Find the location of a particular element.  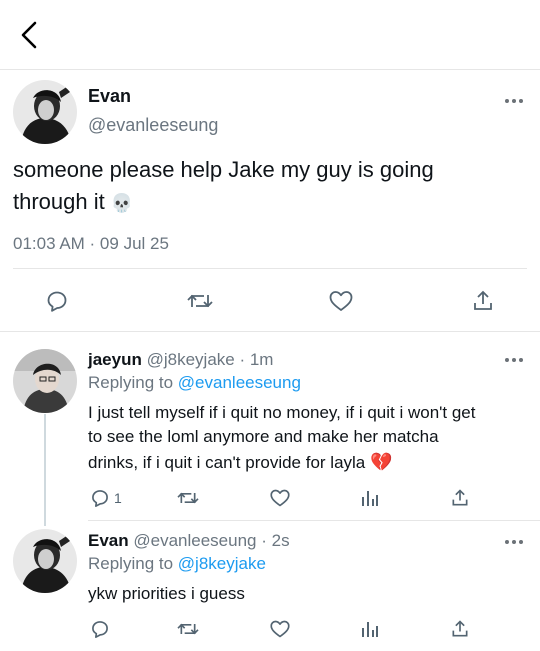

tweet-timestamp: 01:03 AM · 09 Jul 25 is located at coordinates (91, 243).